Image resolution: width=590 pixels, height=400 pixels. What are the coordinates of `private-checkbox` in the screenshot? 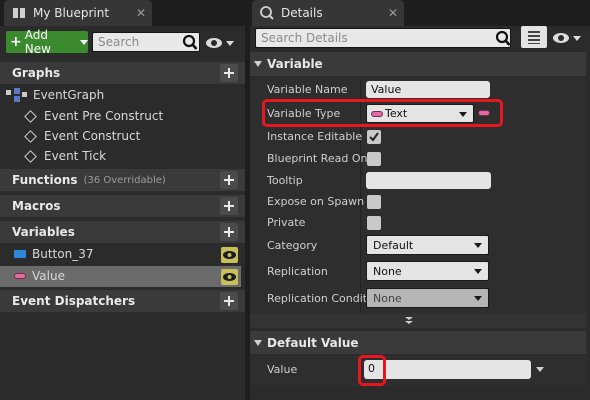 It's located at (374, 223).